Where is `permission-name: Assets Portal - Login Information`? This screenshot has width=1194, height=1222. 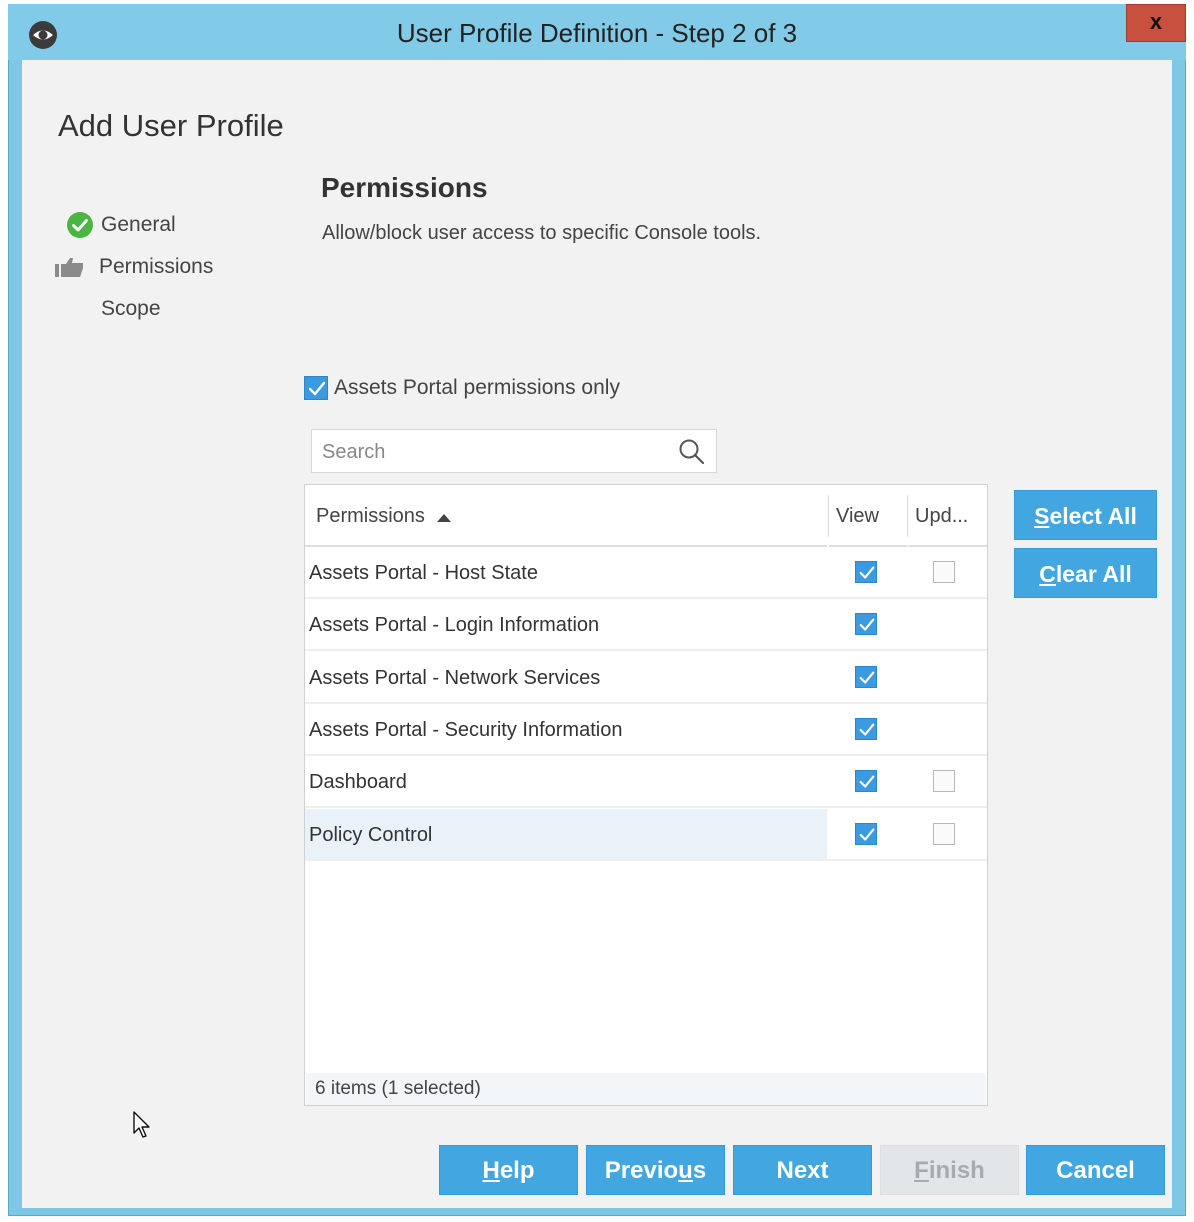
permission-name: Assets Portal - Login Information is located at coordinates (454, 625).